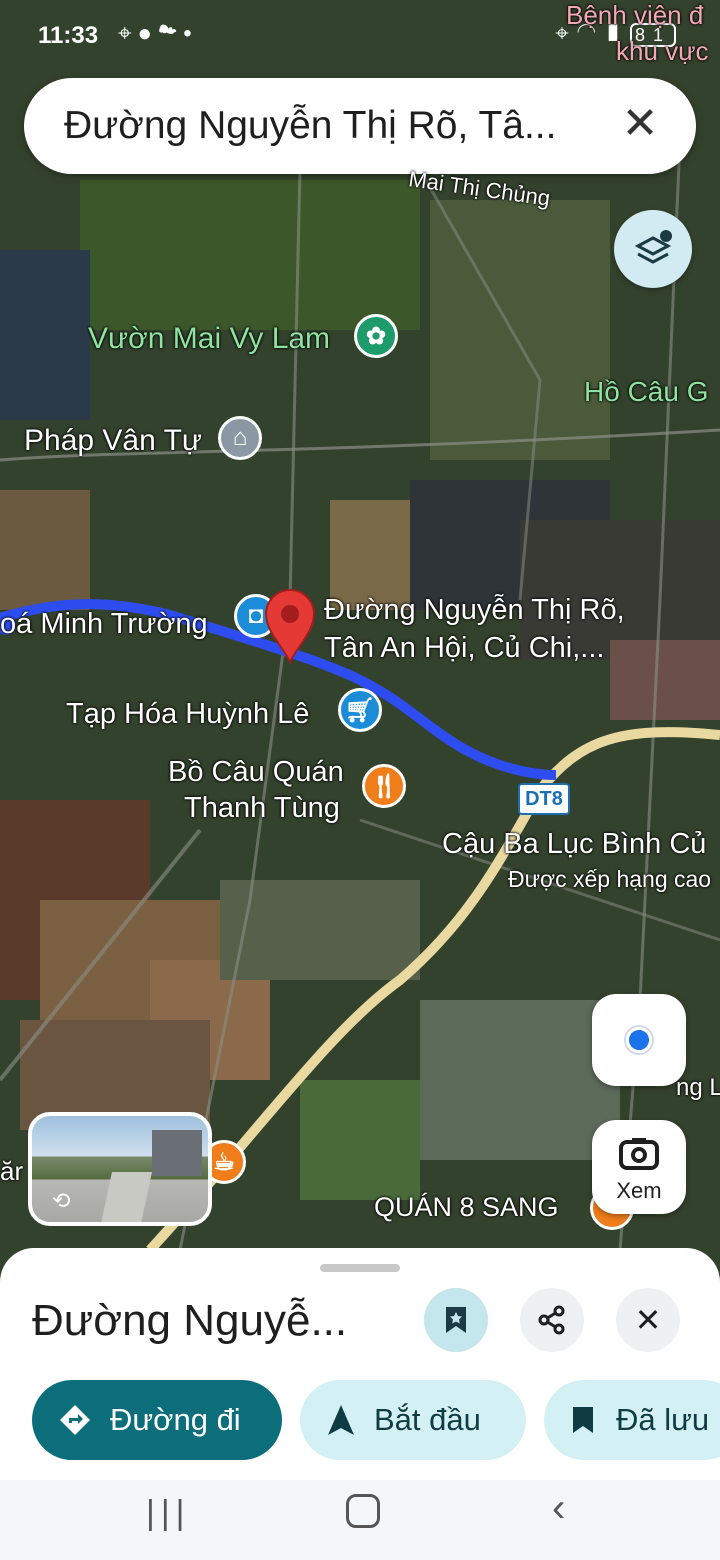  What do you see at coordinates (360, 1268) in the screenshot?
I see `sheet-handle` at bounding box center [360, 1268].